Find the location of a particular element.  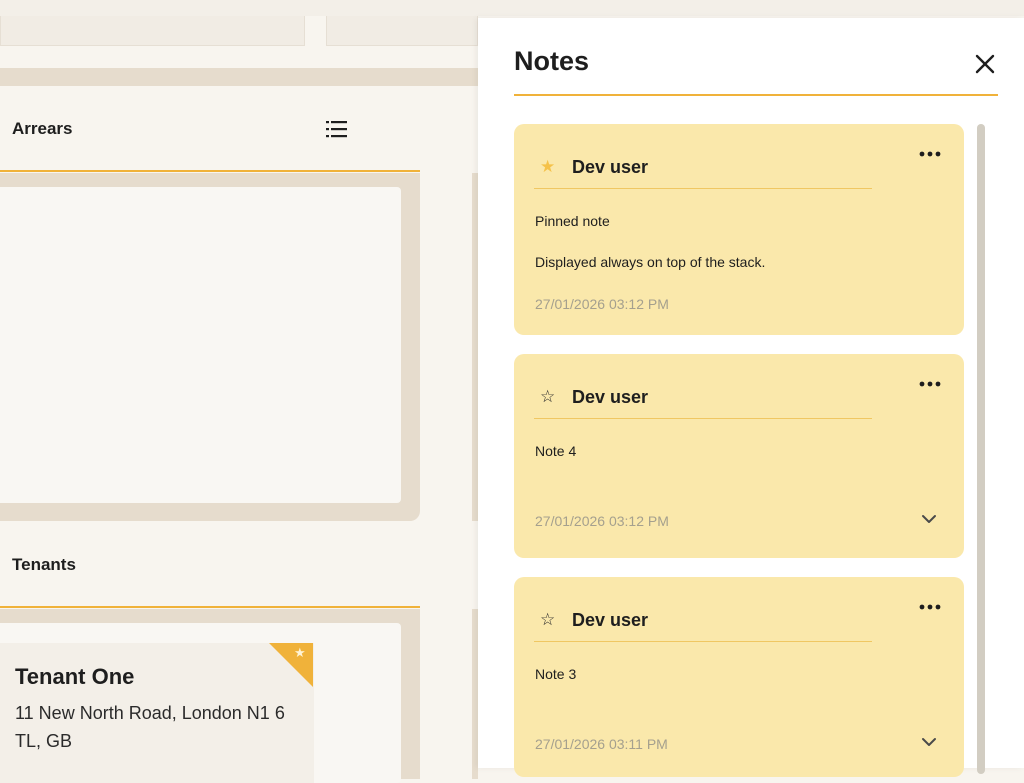

note-timestamp: 27/01/2026 03:11 PM is located at coordinates (601, 744).